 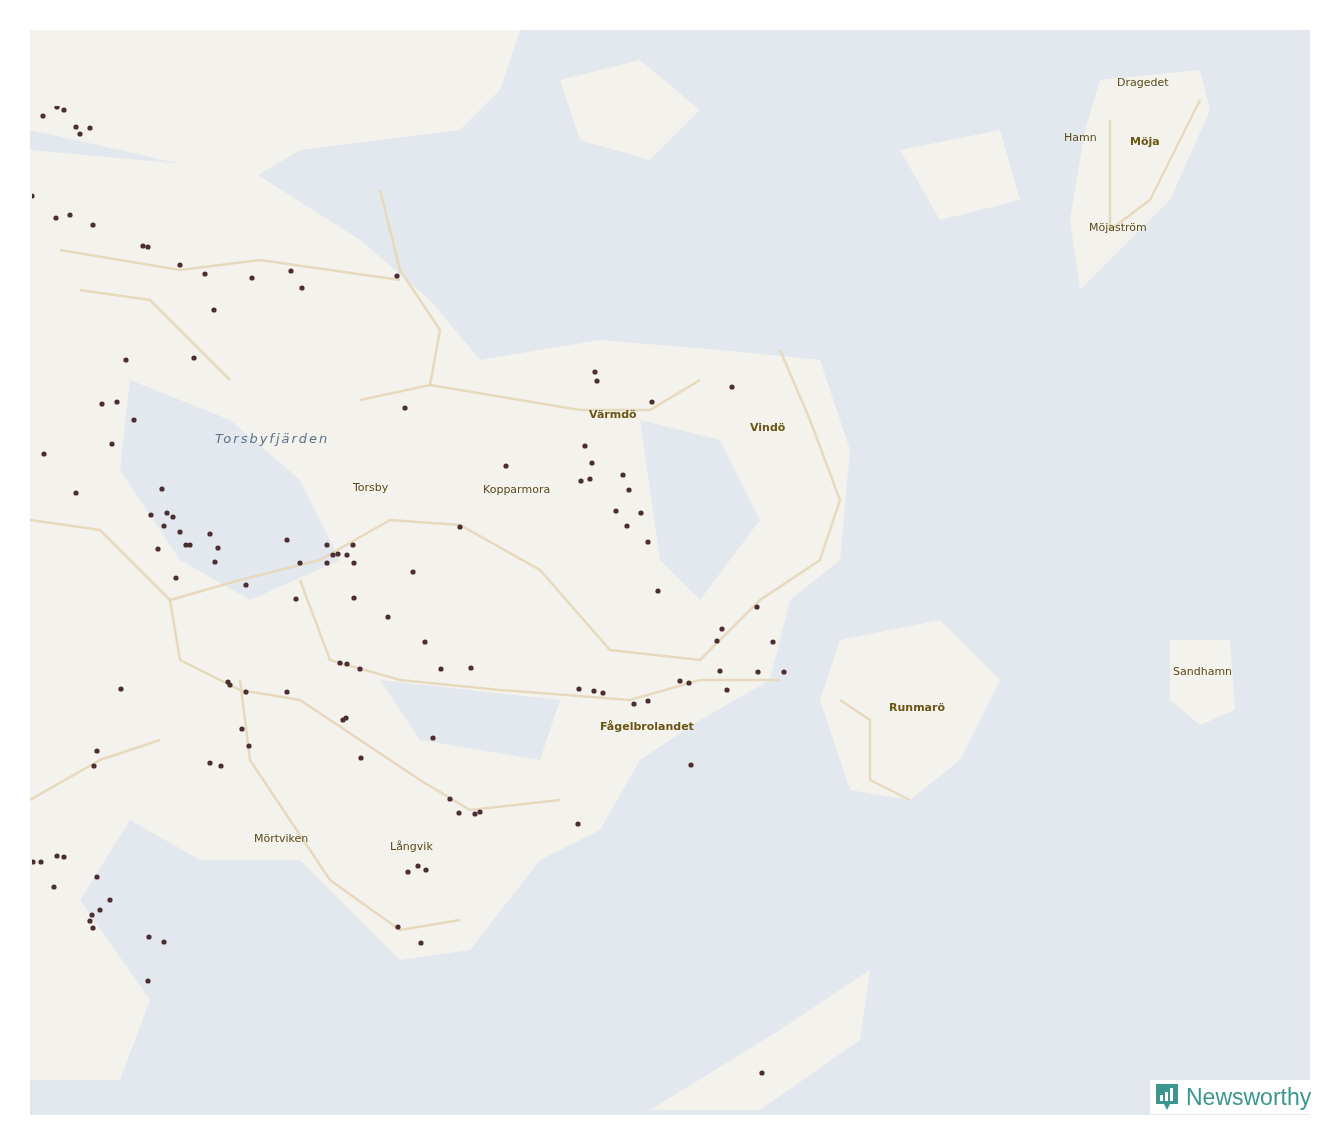 I want to click on brand-name: Newsworthy, so click(x=1249, y=1097).